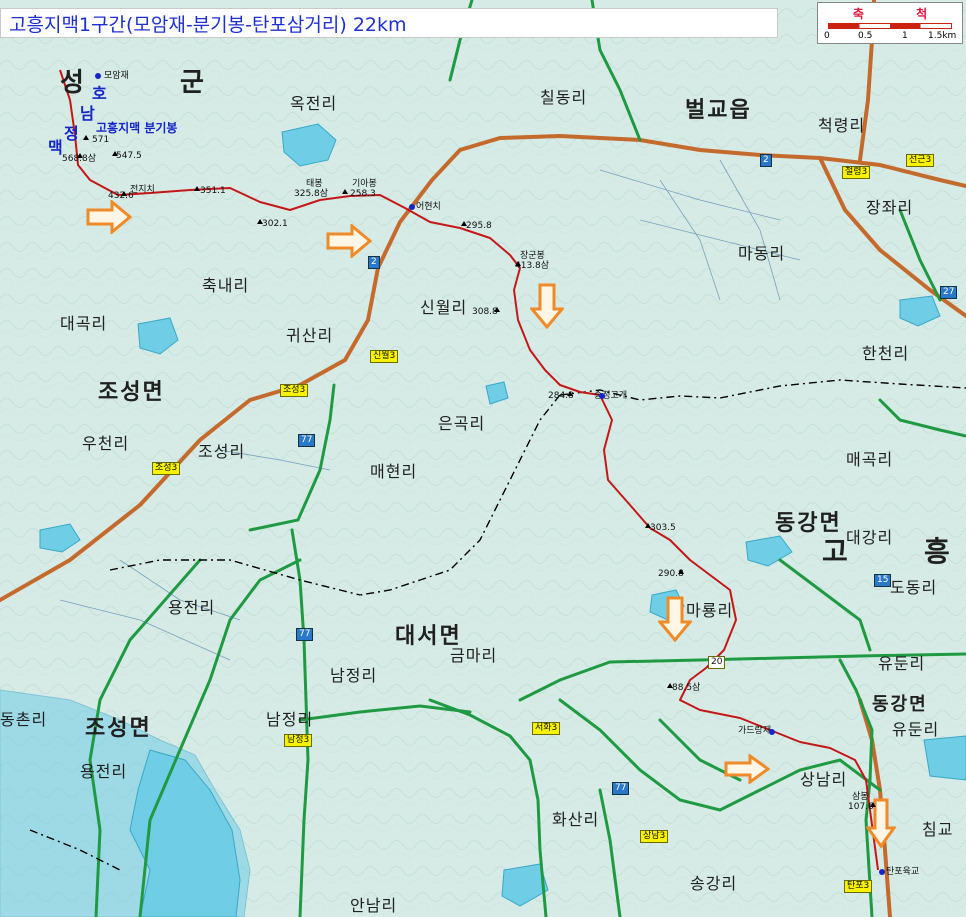  What do you see at coordinates (938, 551) in the screenshot?
I see `label-goheung-b: 흥` at bounding box center [938, 551].